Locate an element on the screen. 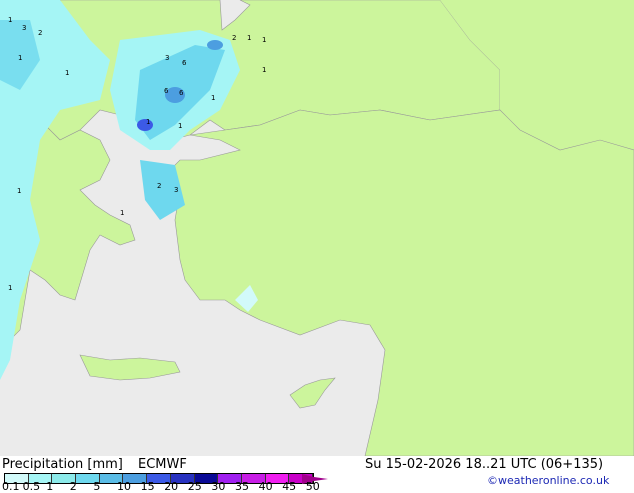  scale-tick-label: 30 is located at coordinates (218, 486).